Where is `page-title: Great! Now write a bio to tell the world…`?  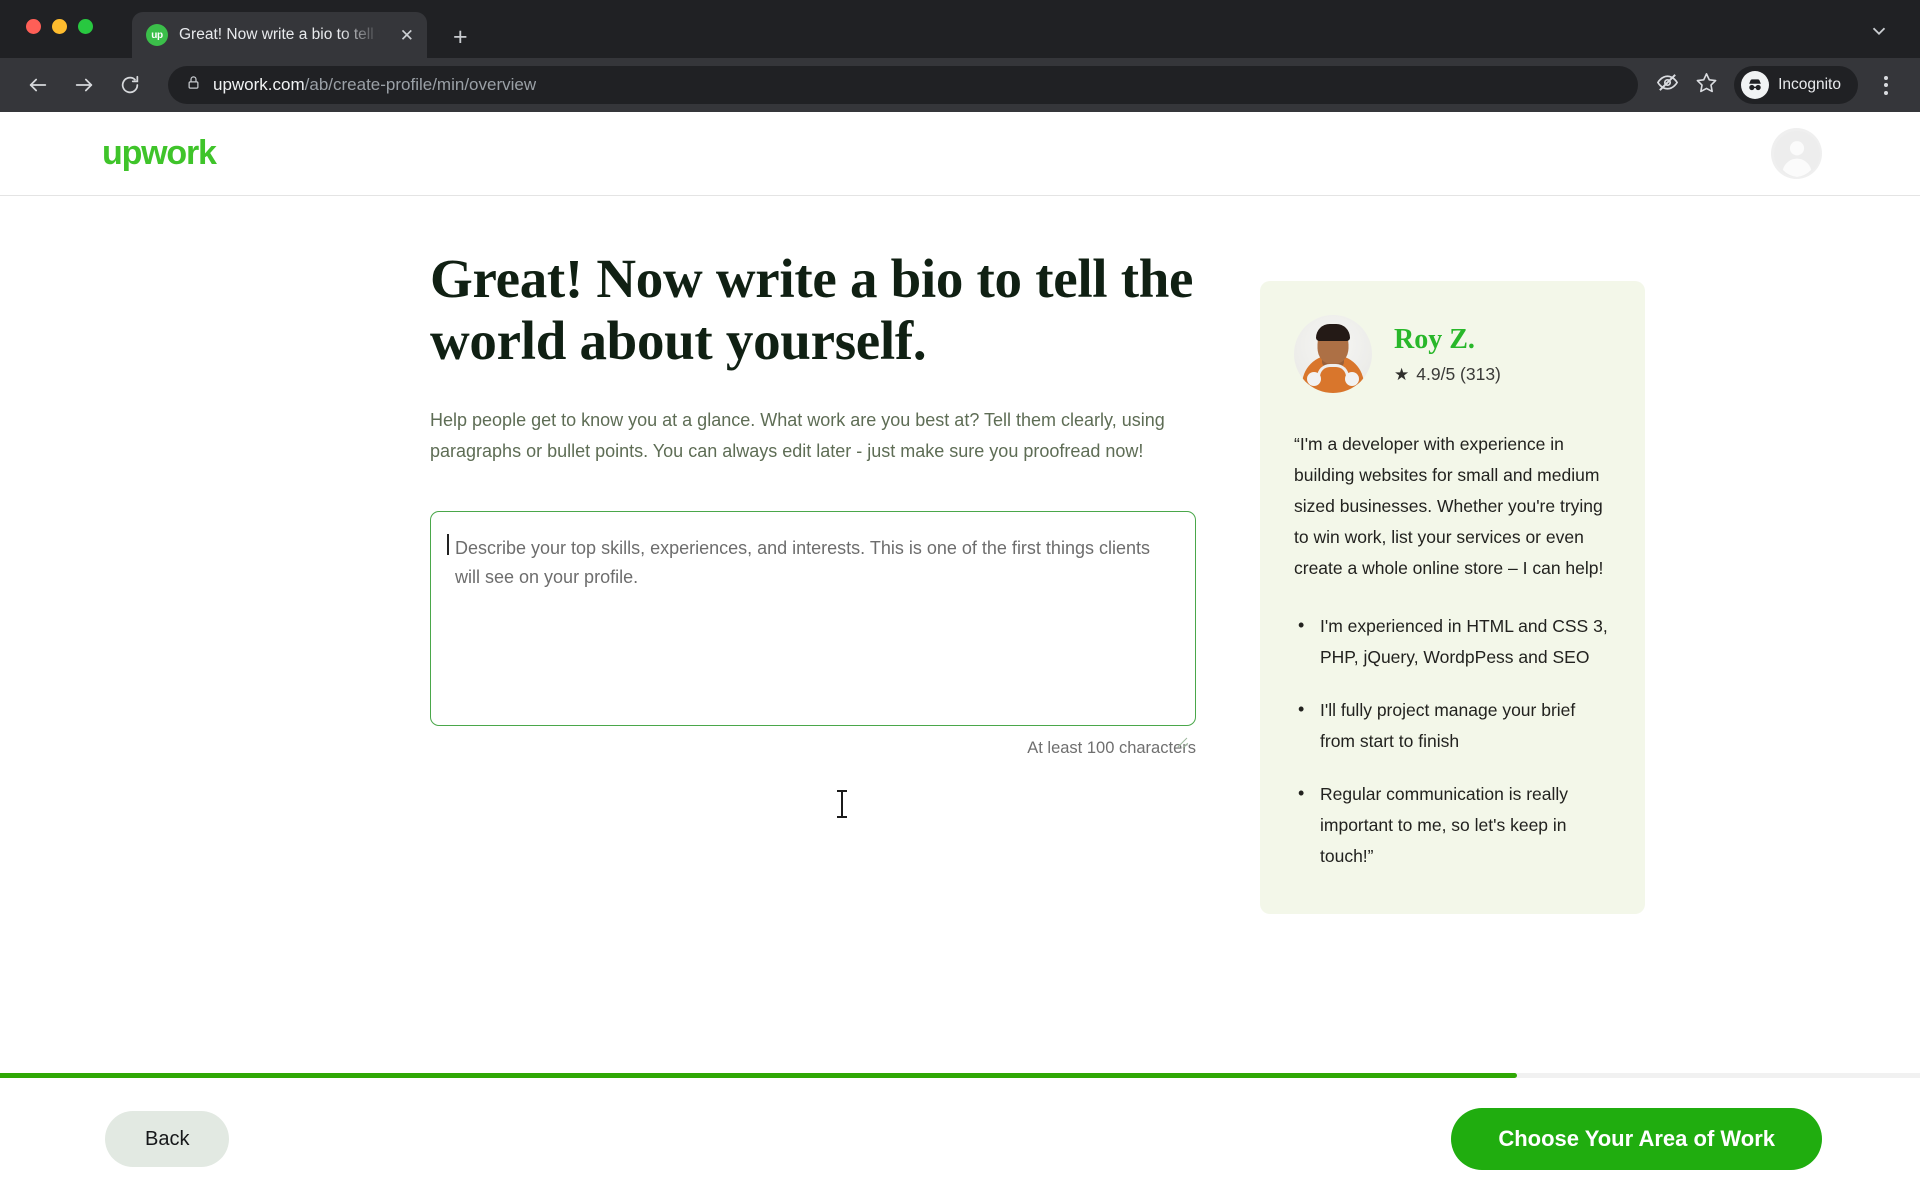 page-title: Great! Now write a bio to tell the world… is located at coordinates (812, 310).